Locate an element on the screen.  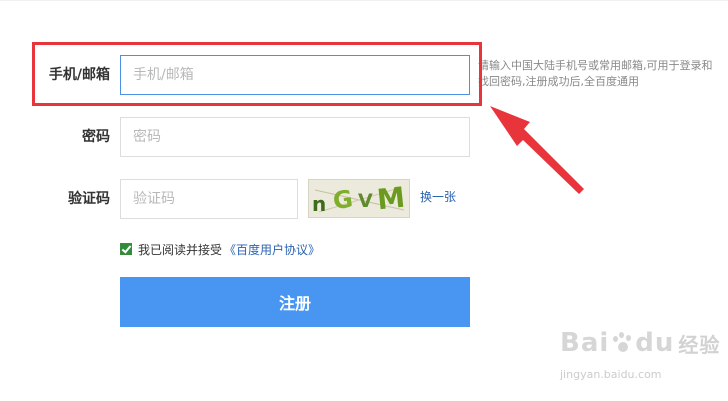
watermark-logo-cn: 经验 is located at coordinates (699, 344).